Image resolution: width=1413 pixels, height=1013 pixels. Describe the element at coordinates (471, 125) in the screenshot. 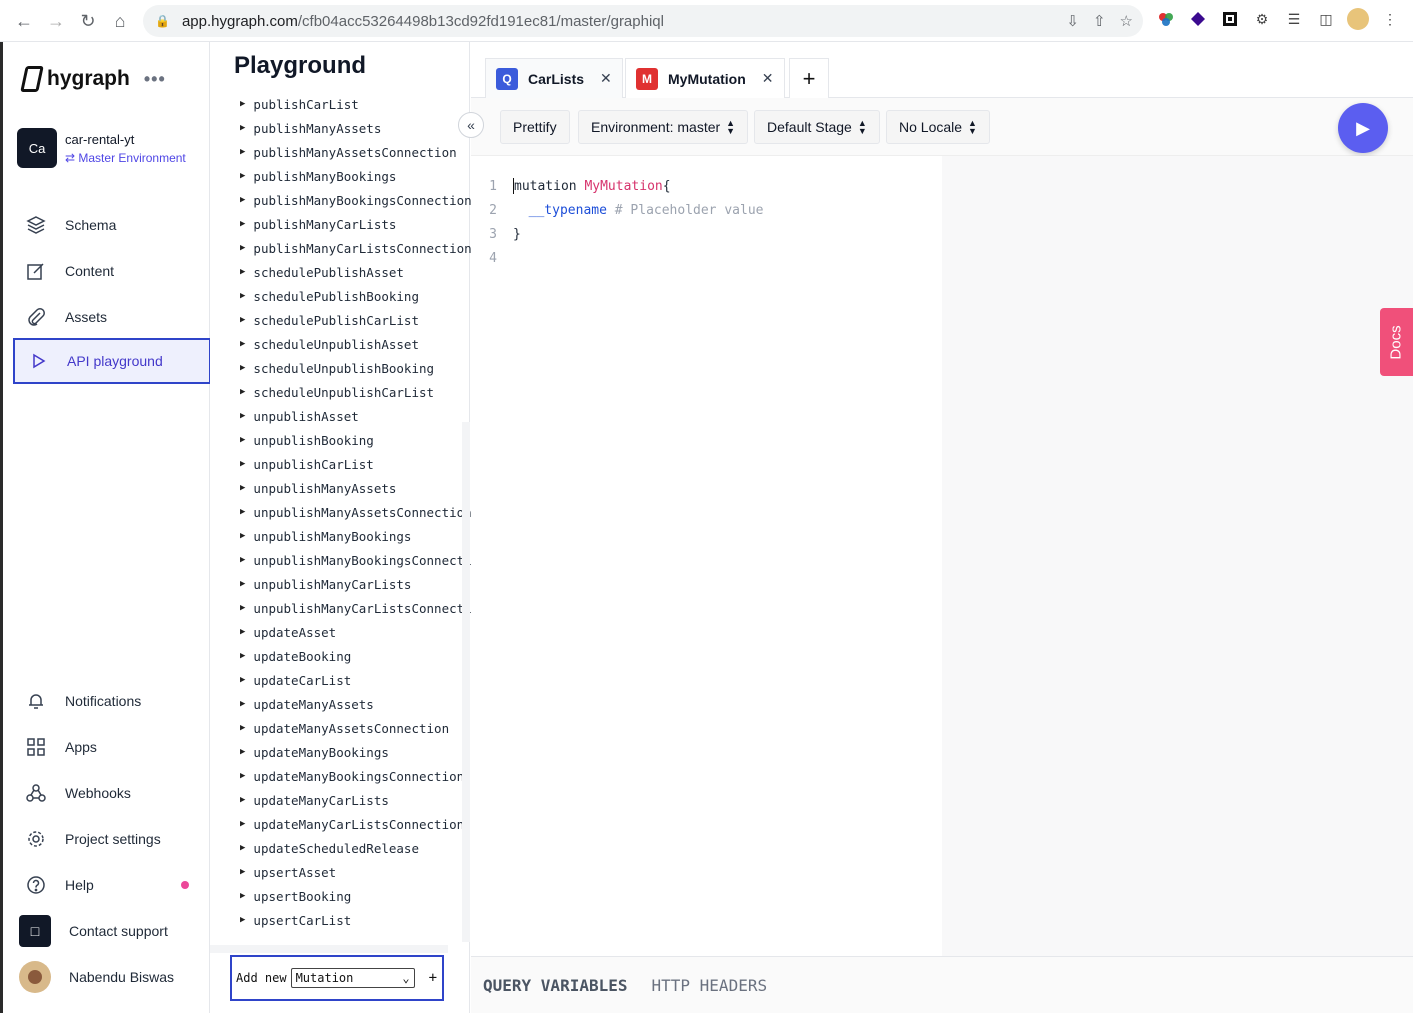

I see `collapse-explorer-icon: «` at that location.